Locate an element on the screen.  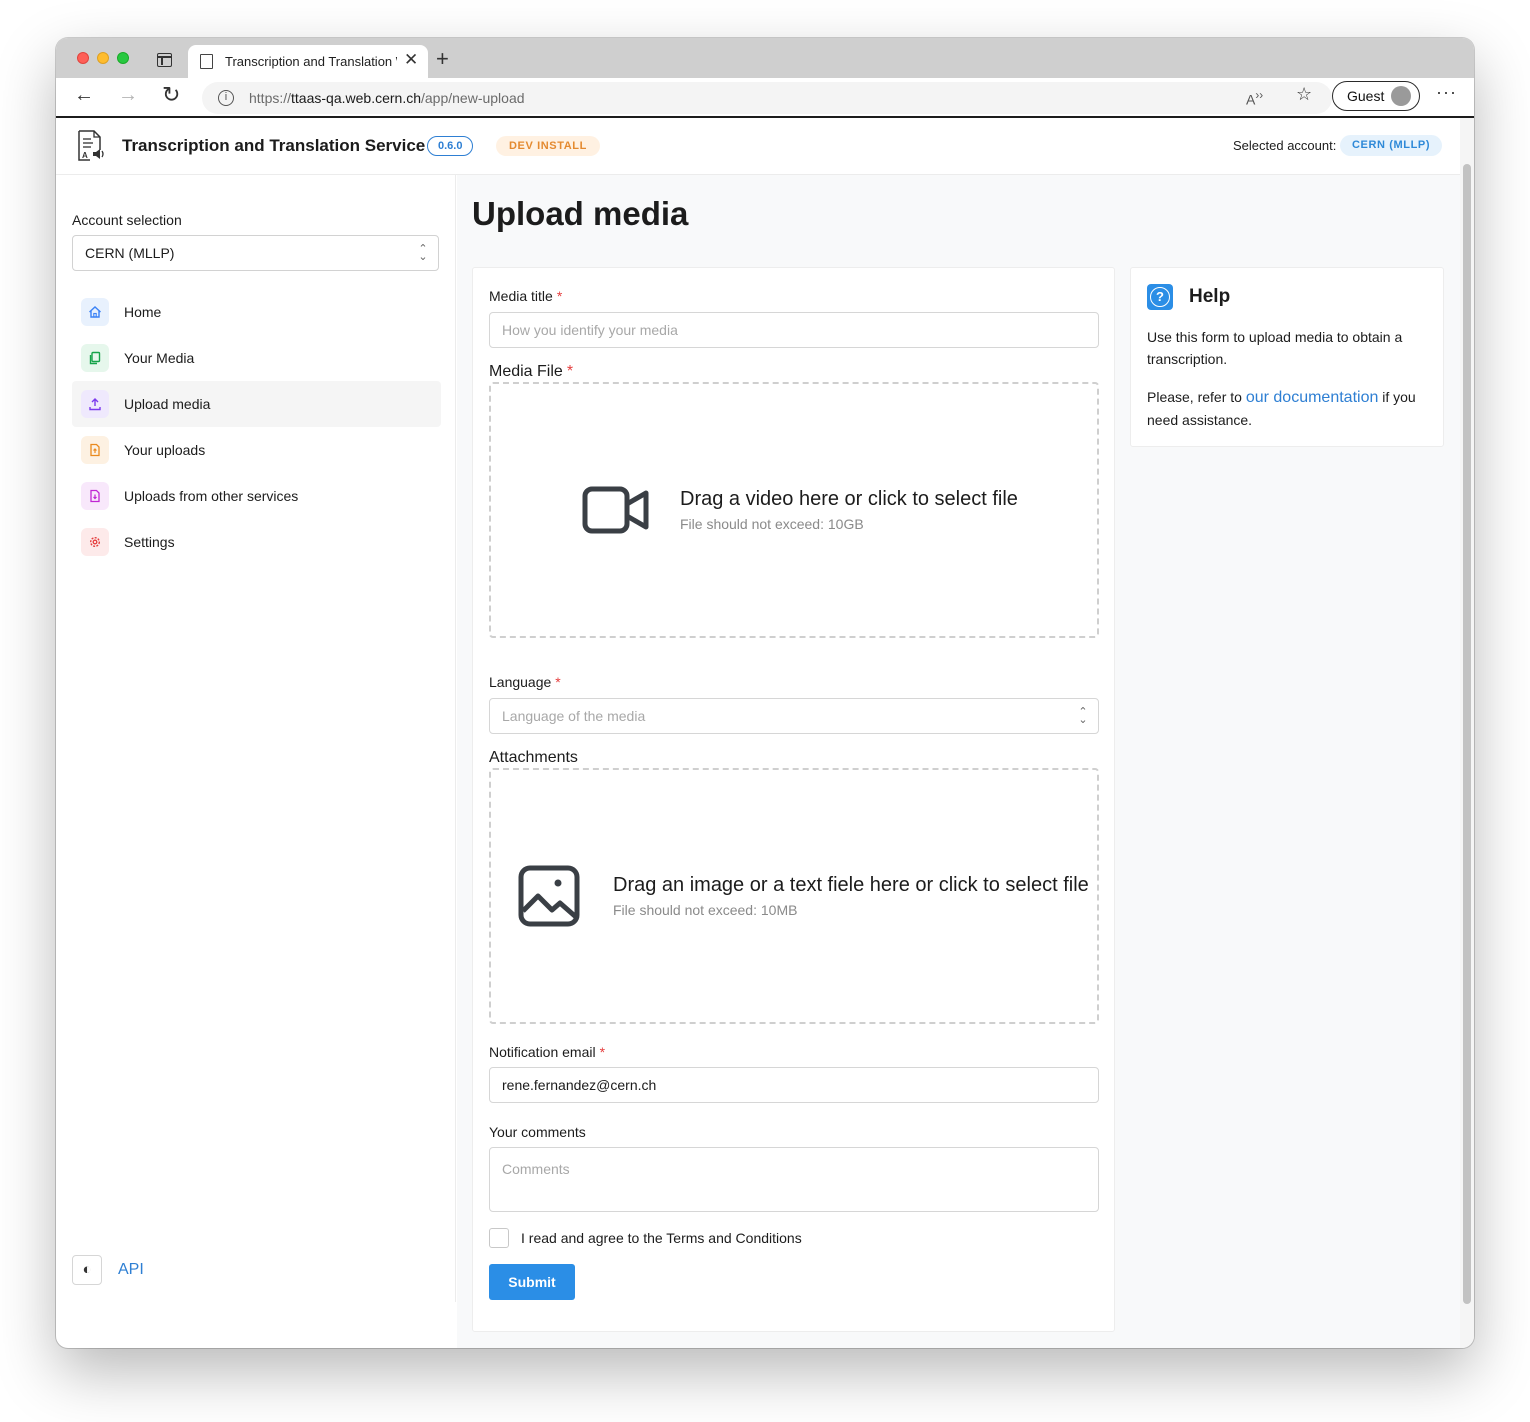
api-link: API is located at coordinates (131, 1270).